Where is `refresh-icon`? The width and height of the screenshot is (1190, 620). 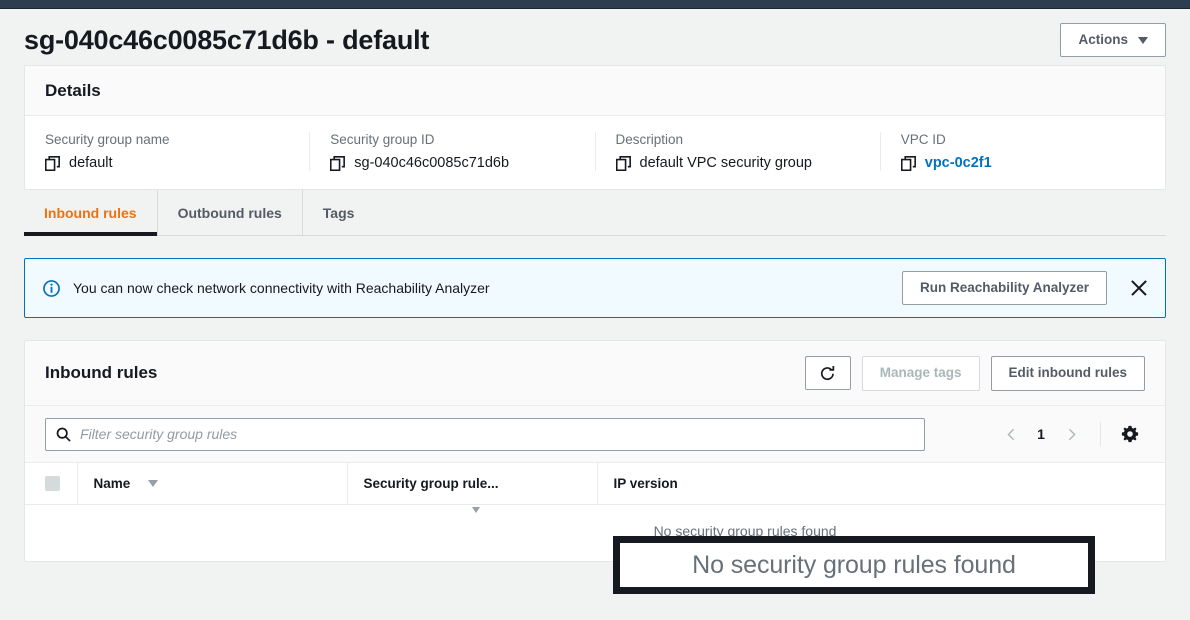
refresh-icon is located at coordinates (828, 372).